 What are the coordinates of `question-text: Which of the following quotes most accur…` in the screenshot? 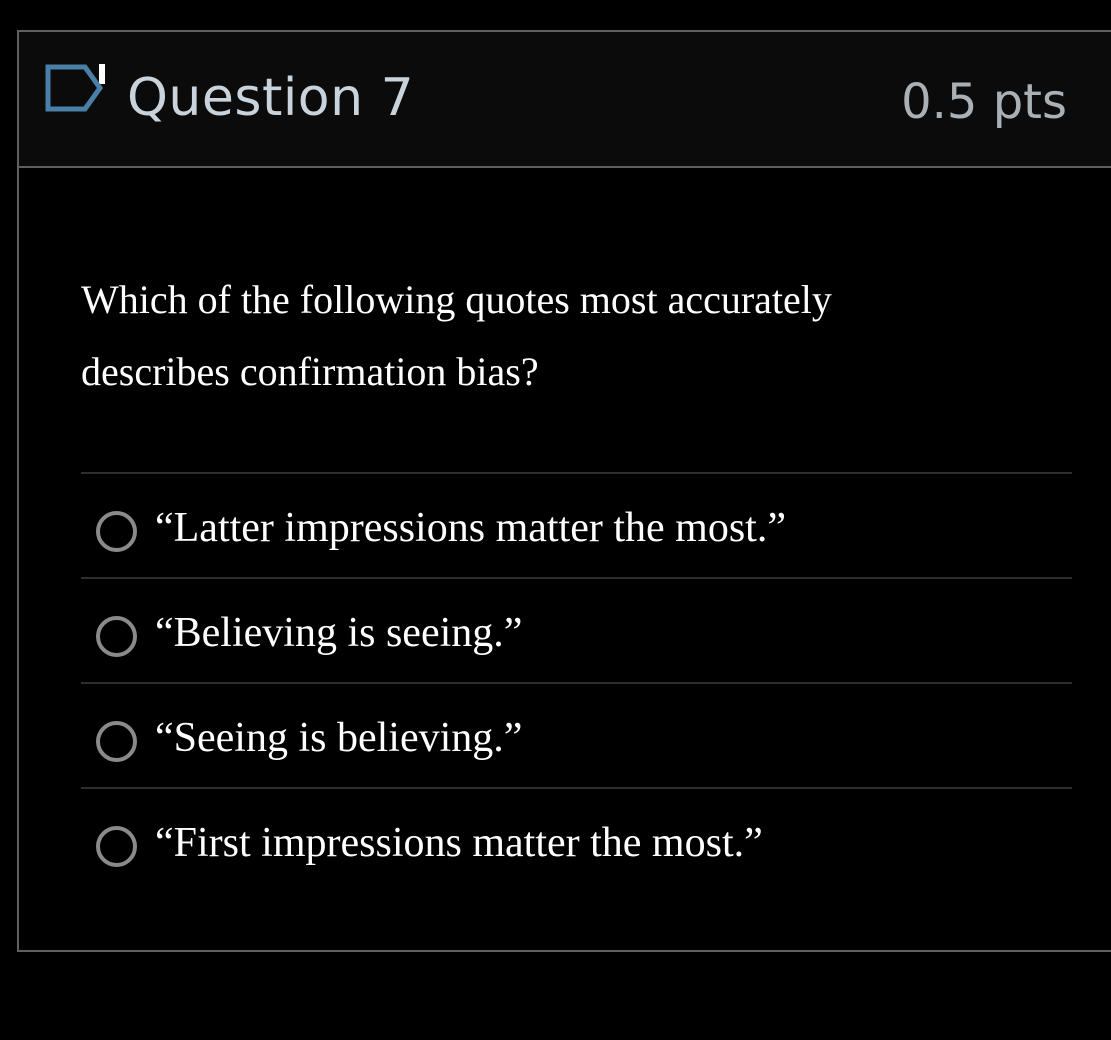 It's located at (531, 336).